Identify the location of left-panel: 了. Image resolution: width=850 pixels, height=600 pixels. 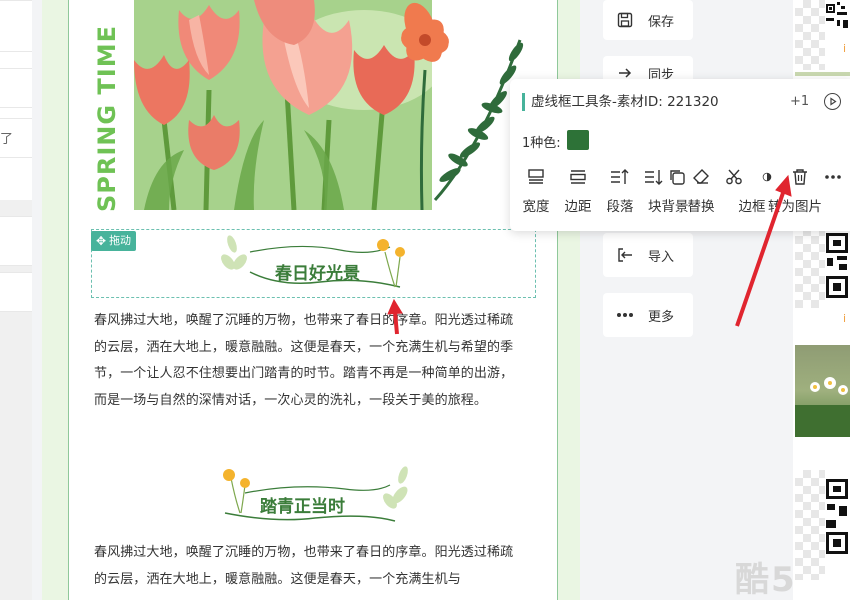
(16, 300).